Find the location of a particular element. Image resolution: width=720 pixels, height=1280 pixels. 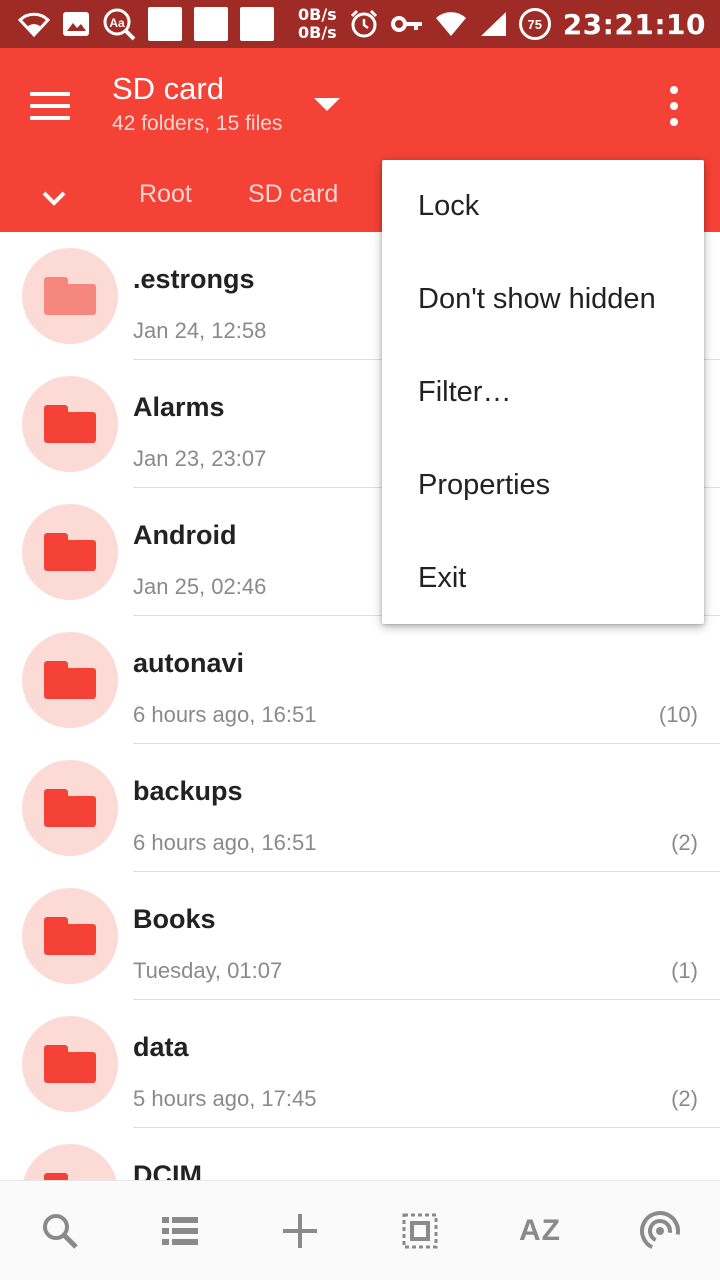

font-magnifier-icon: Aa is located at coordinates (119, 24).